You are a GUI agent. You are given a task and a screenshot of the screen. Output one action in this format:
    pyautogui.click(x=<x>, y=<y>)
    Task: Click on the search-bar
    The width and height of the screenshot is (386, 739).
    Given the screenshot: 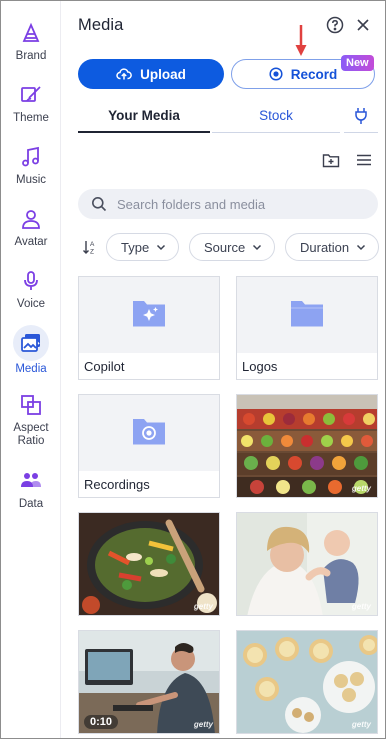 What is the action you would take?
    pyautogui.click(x=228, y=204)
    